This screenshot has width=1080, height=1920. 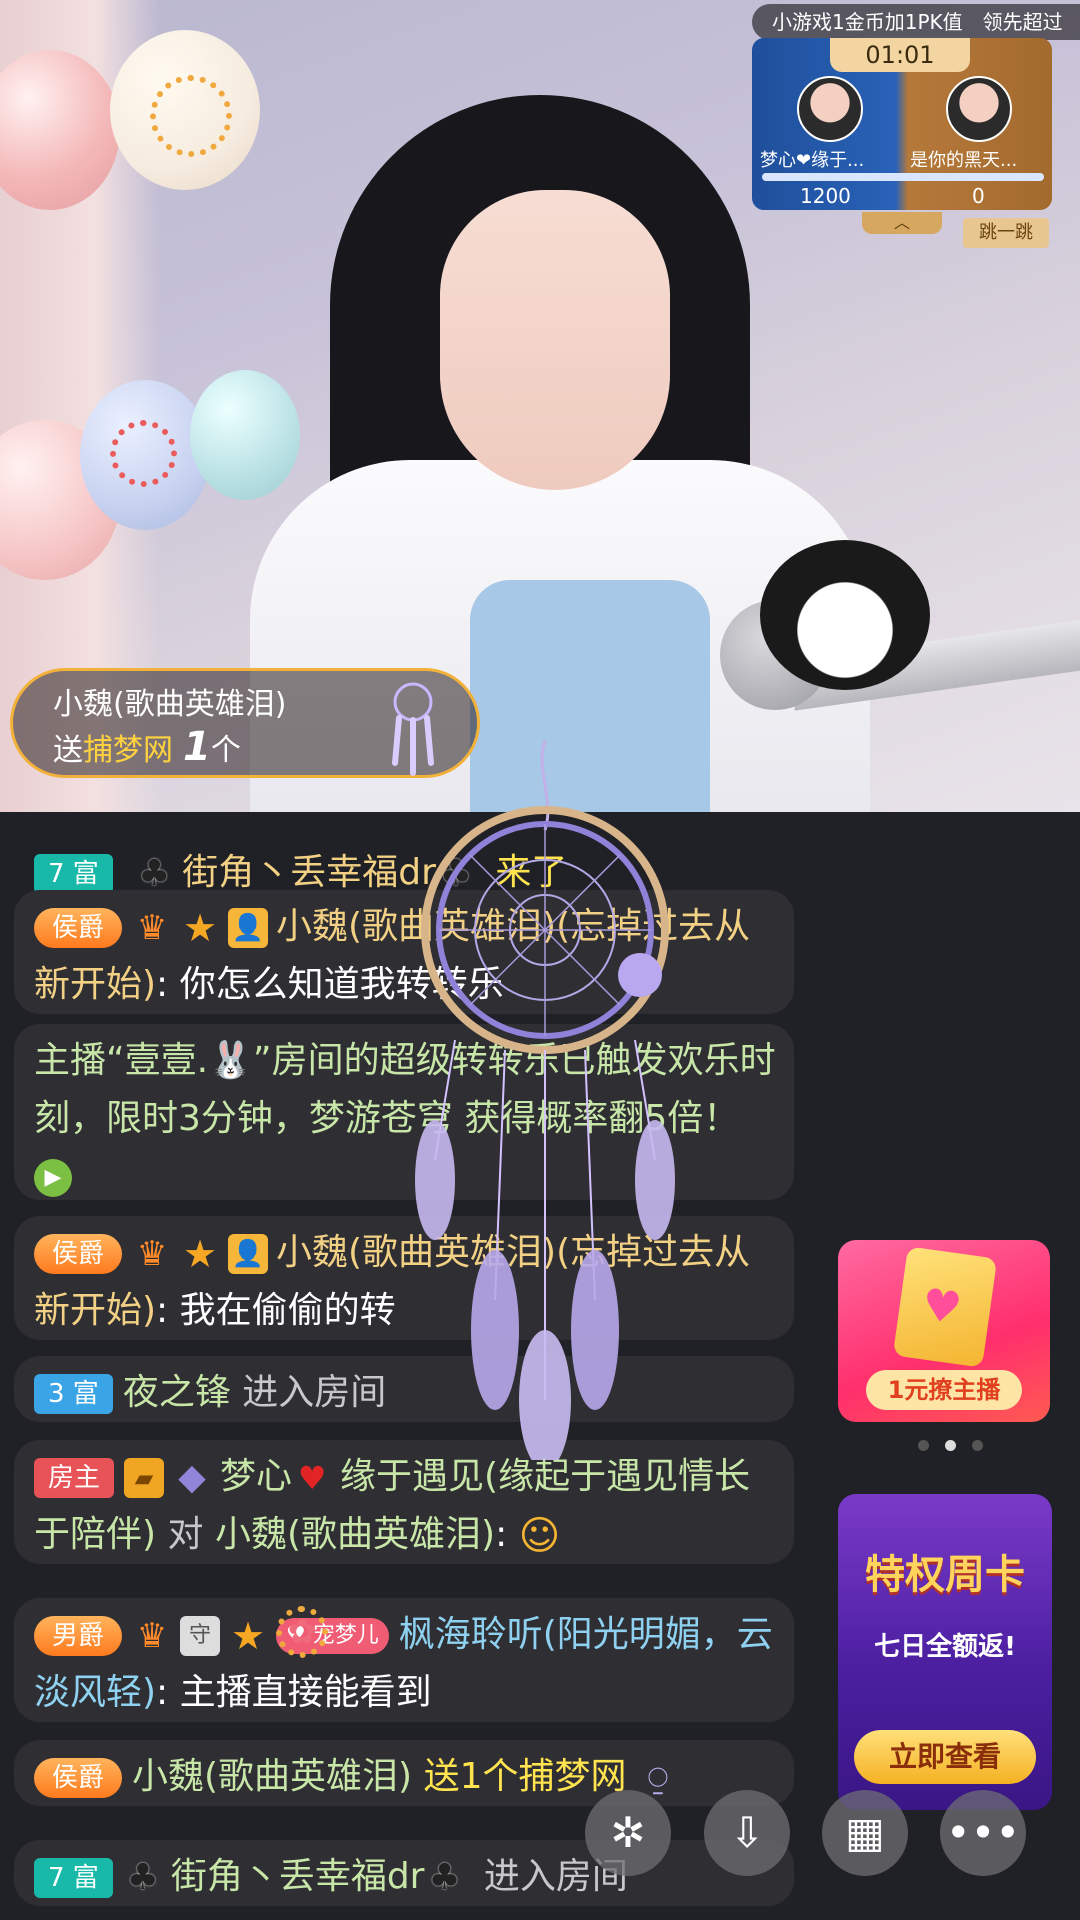 What do you see at coordinates (531, 872) in the screenshot?
I see `chat-action: 来了` at bounding box center [531, 872].